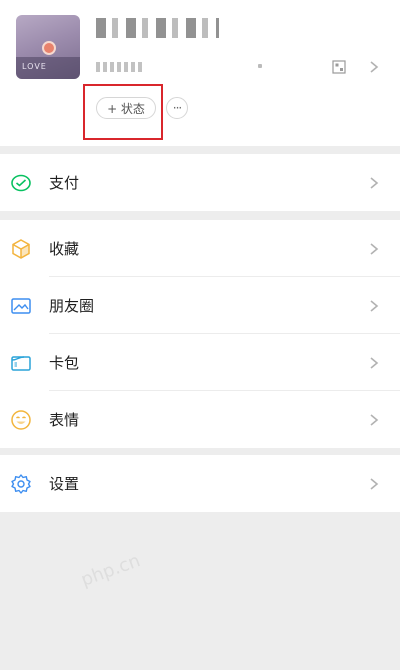  Describe the element at coordinates (123, 112) in the screenshot. I see `highlight-annotation-box` at that location.